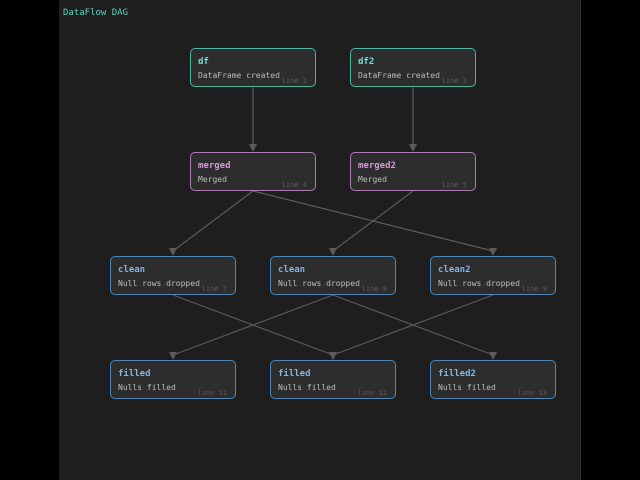 The image size is (640, 480). Describe the element at coordinates (454, 185) in the screenshot. I see `node-line: line 5` at that location.